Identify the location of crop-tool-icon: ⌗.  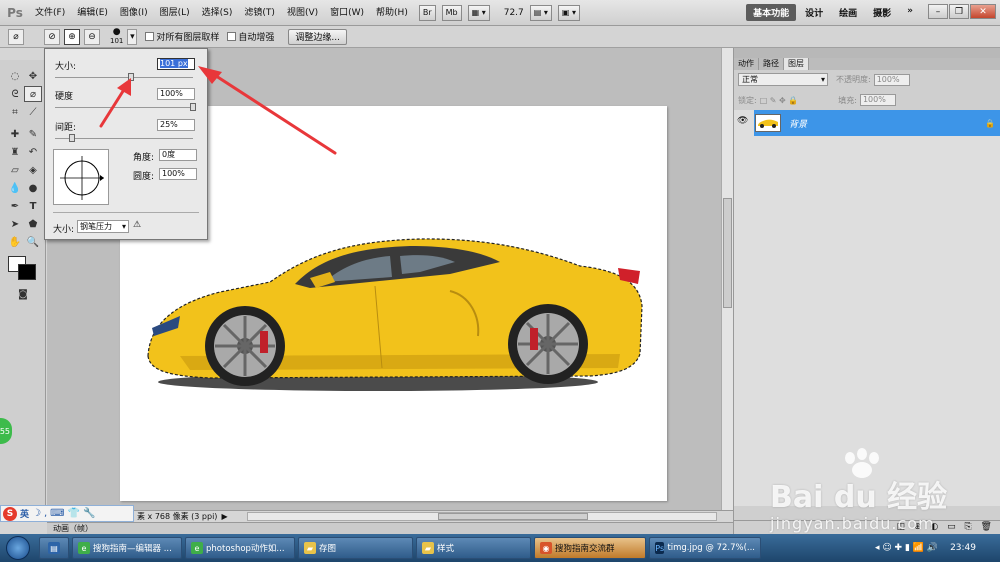
(15, 112).